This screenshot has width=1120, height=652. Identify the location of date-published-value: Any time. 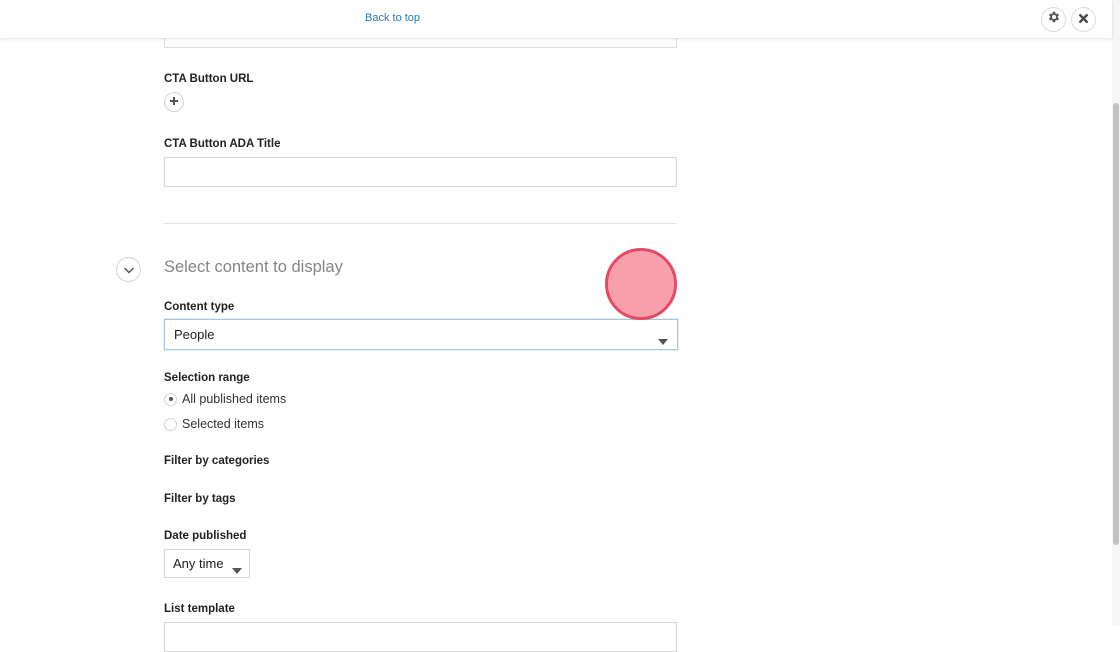
(198, 563).